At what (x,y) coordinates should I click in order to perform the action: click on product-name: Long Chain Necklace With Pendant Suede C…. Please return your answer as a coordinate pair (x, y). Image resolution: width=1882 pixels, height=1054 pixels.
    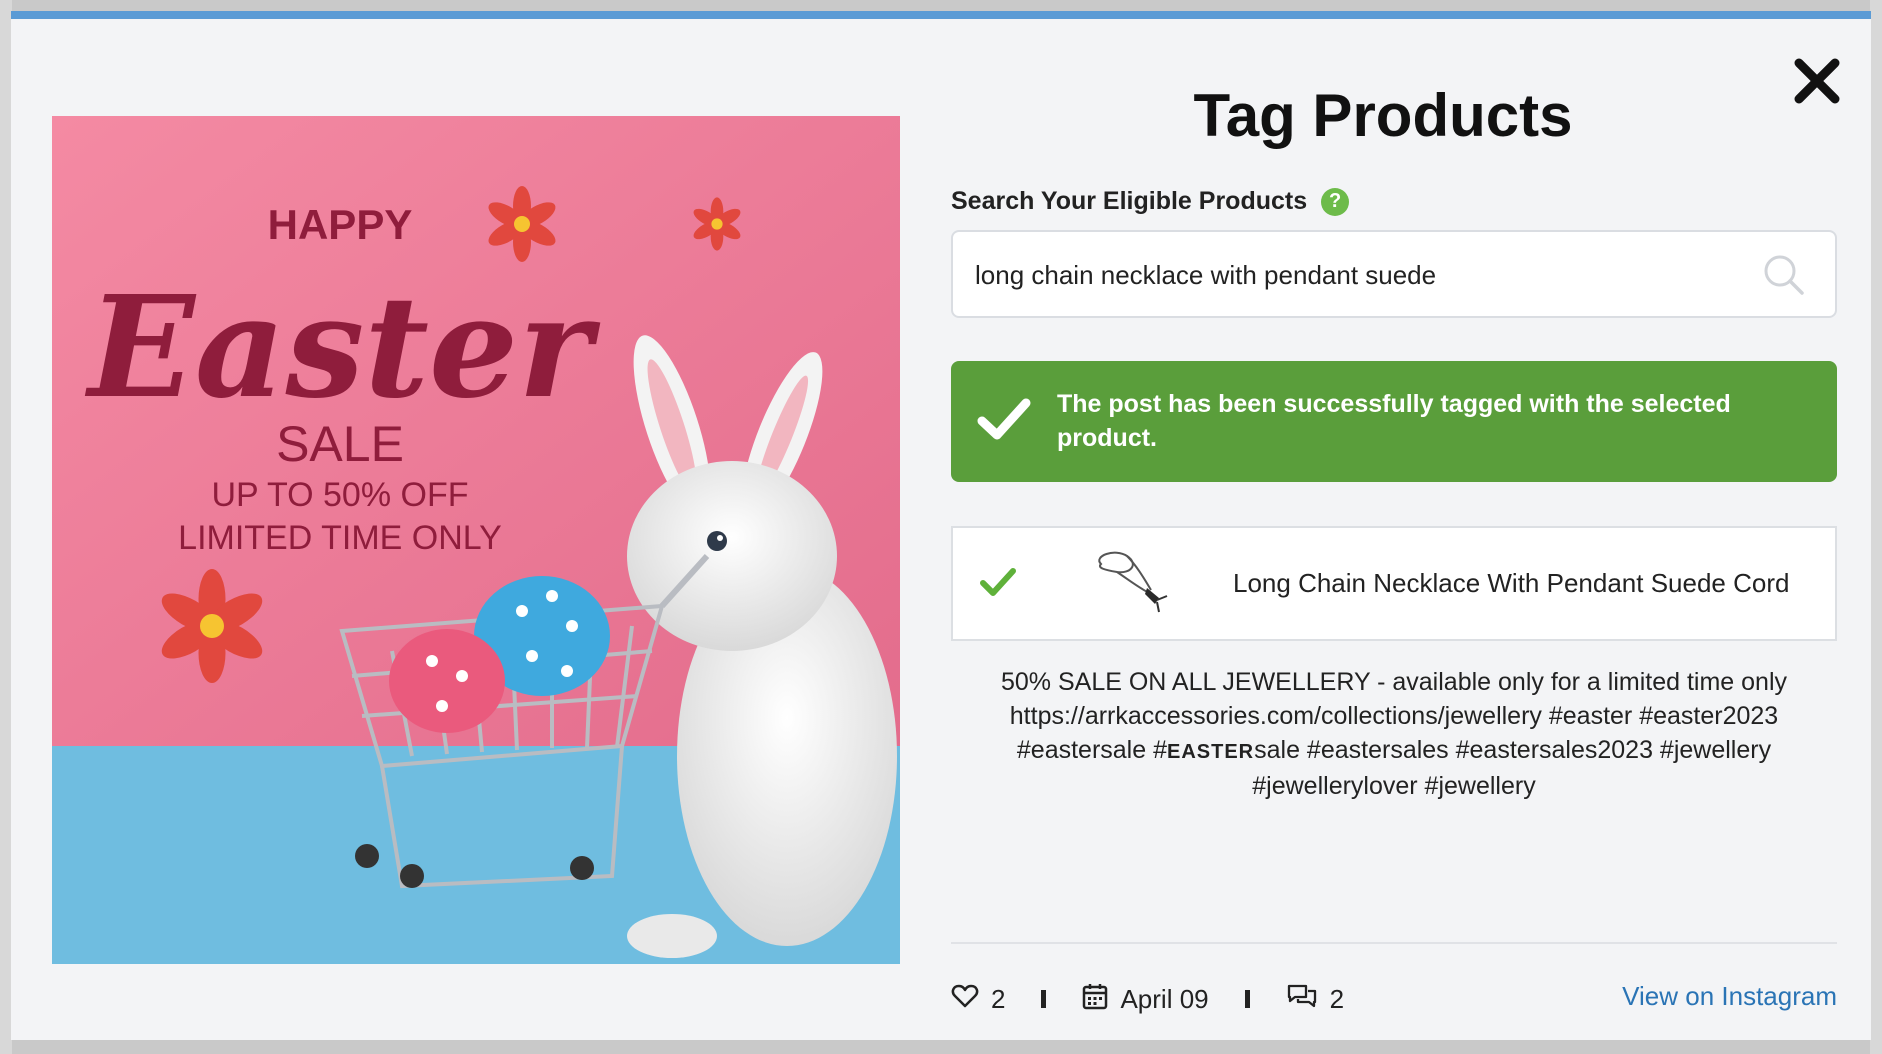
    Looking at the image, I should click on (1511, 583).